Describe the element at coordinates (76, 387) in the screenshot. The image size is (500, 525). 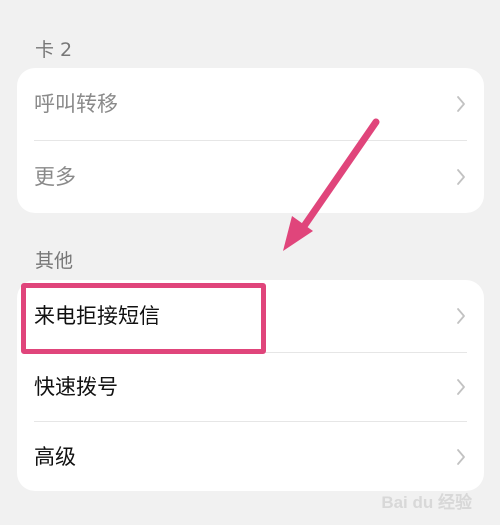
I see `speed-dial-label: 快速拨号` at that location.